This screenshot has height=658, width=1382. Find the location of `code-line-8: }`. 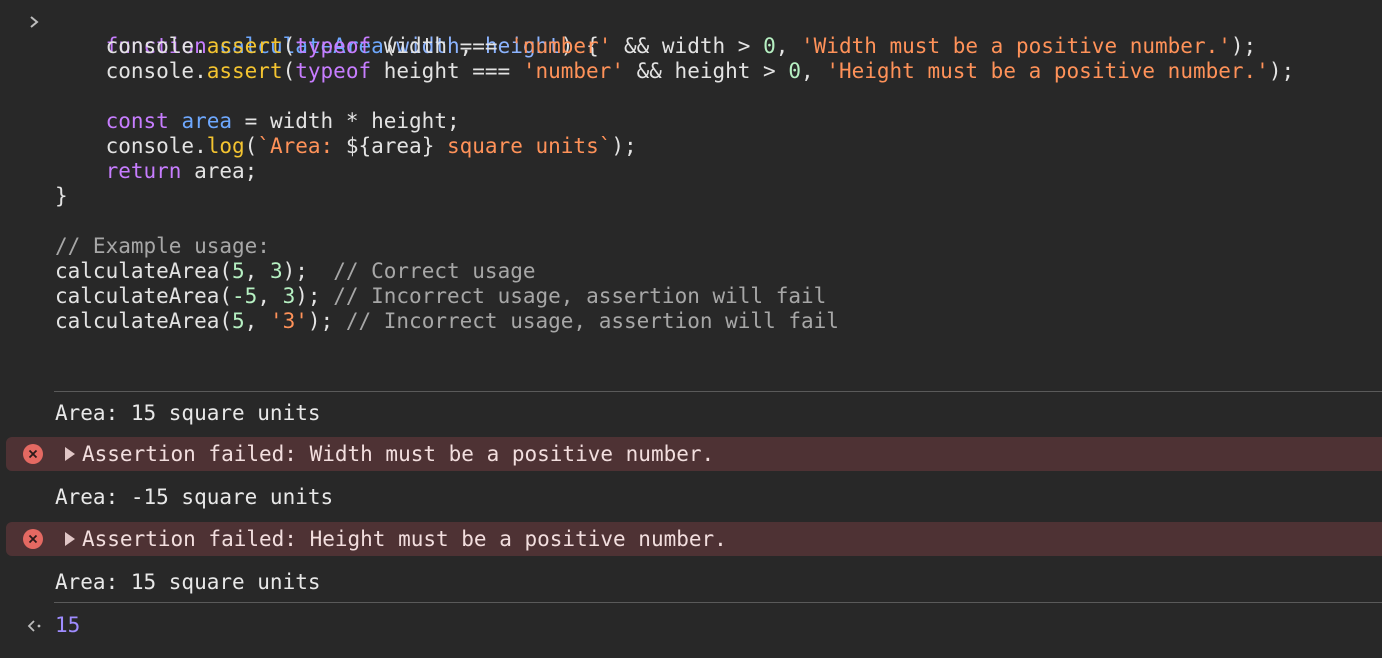

code-line-8: } is located at coordinates (61, 196).